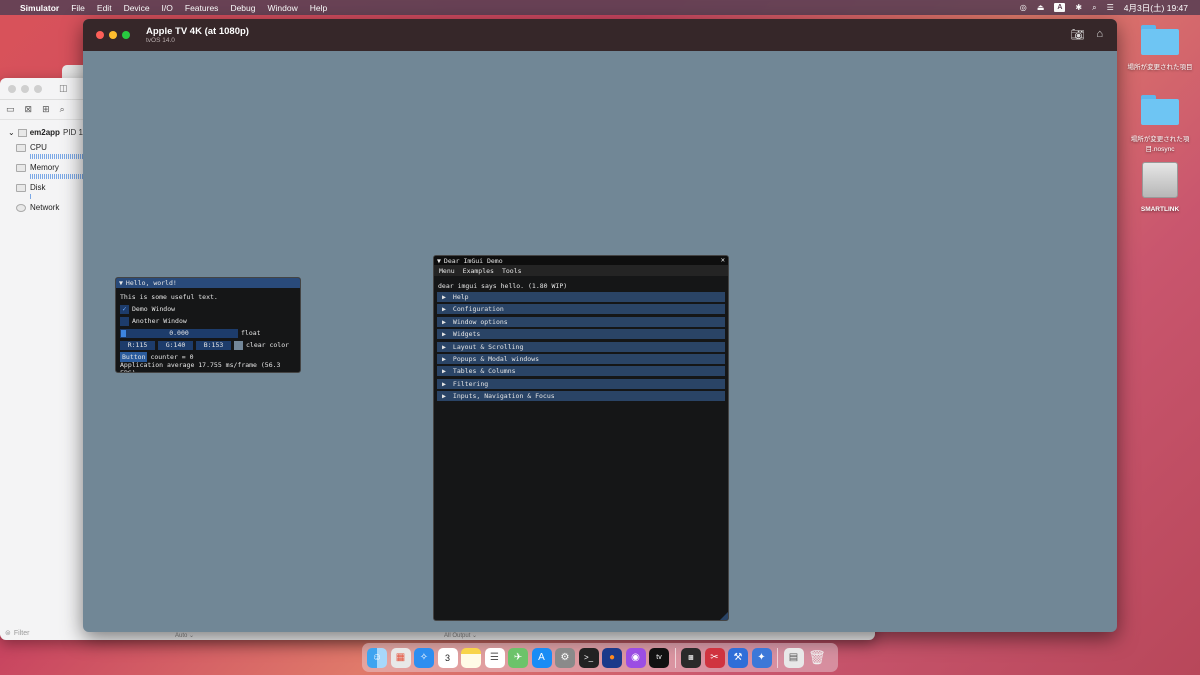  I want to click on section-layout-scrolling: ▶ Layout & Scrolling, so click(581, 346).